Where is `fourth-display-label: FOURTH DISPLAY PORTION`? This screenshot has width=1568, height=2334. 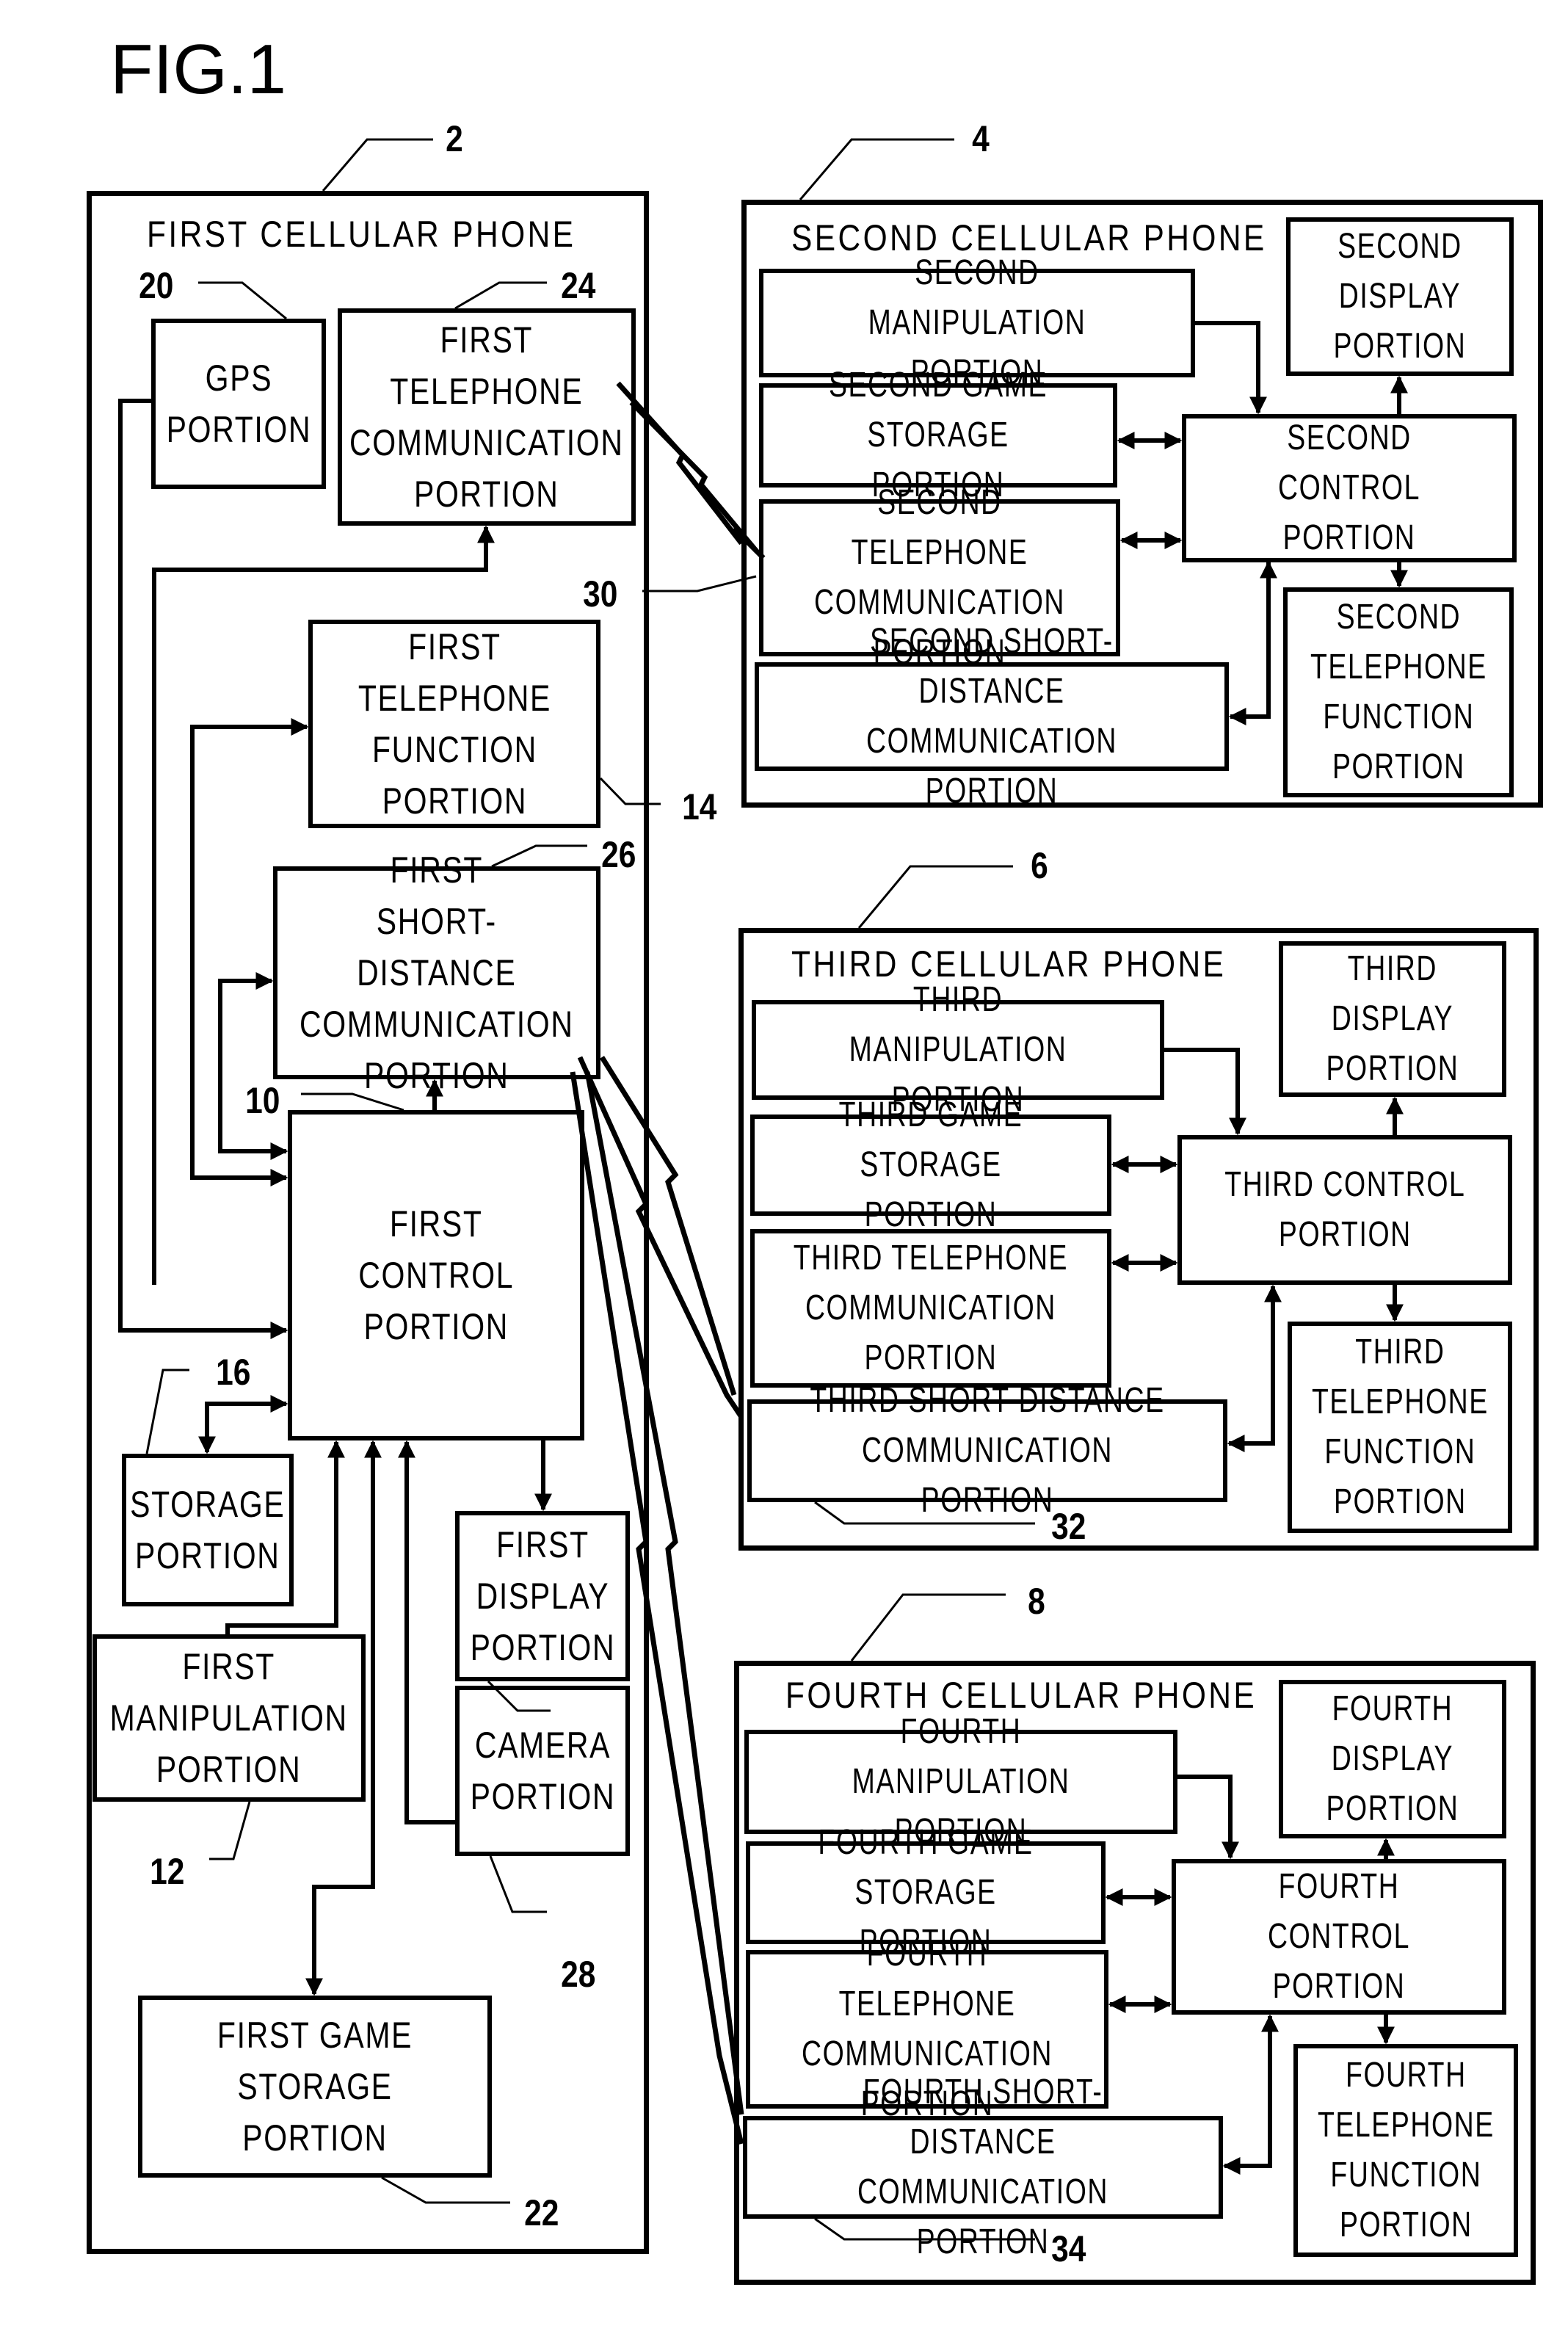
fourth-display-label: FOURTH DISPLAY PORTION is located at coordinates (1392, 1758).